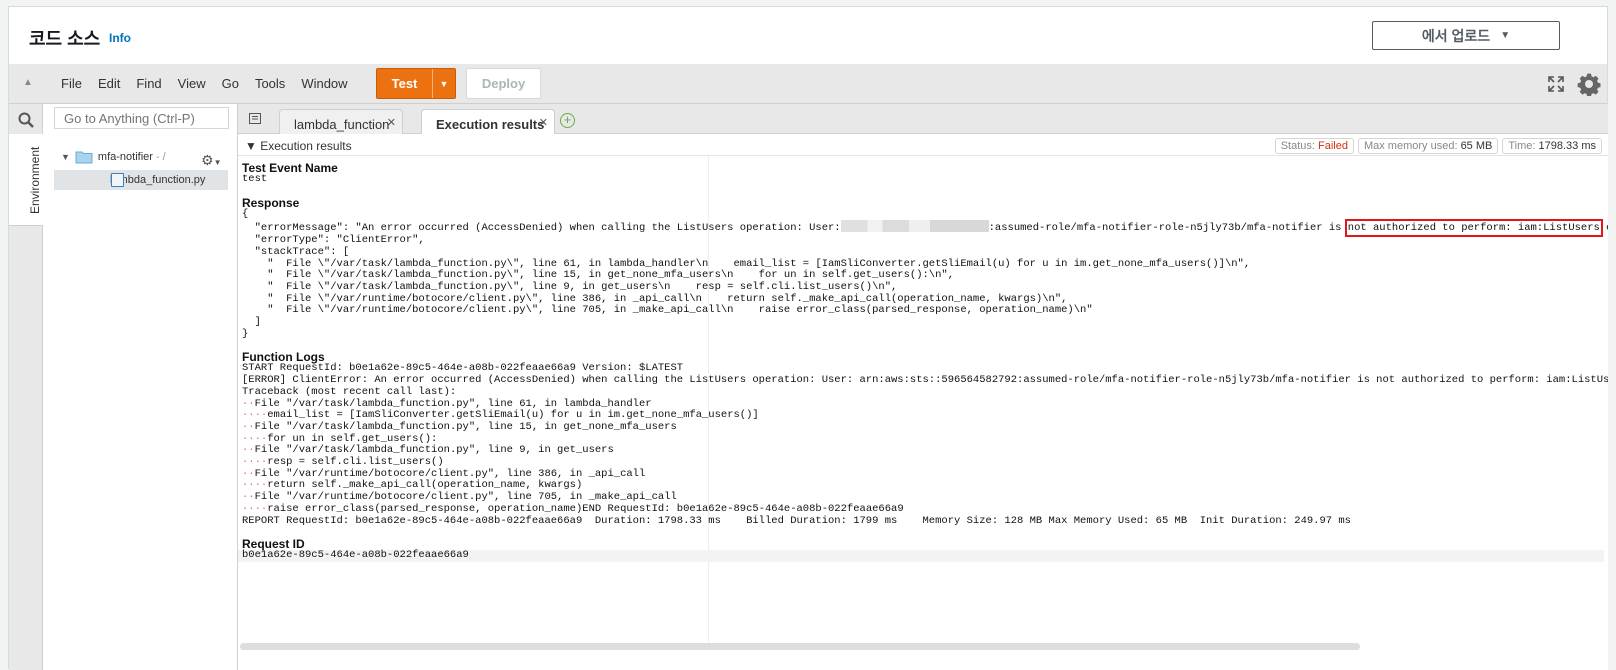  What do you see at coordinates (109, 83) in the screenshot?
I see `menu-edit: Edit` at bounding box center [109, 83].